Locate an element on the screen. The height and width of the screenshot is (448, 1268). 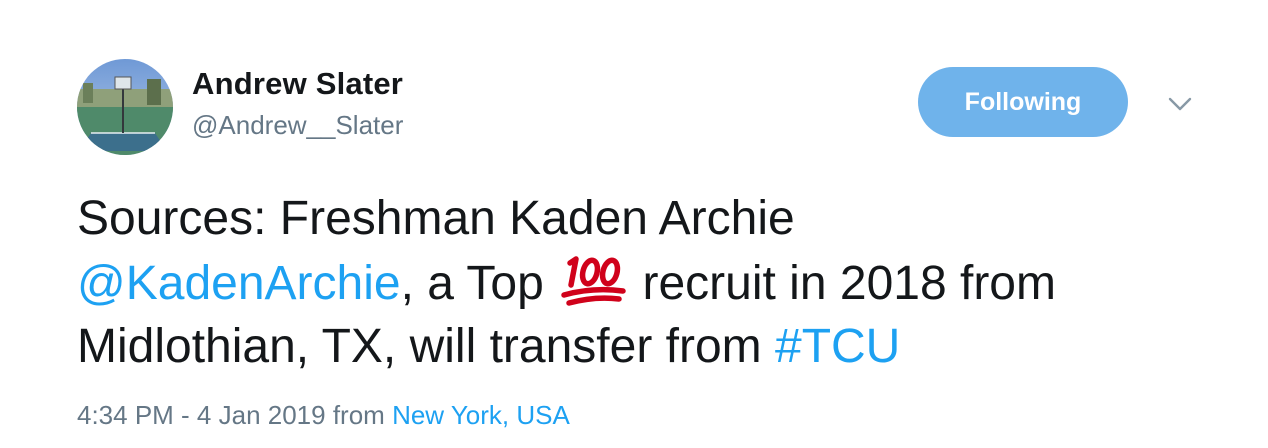
mention-link: @KadenArchie is located at coordinates (239, 283).